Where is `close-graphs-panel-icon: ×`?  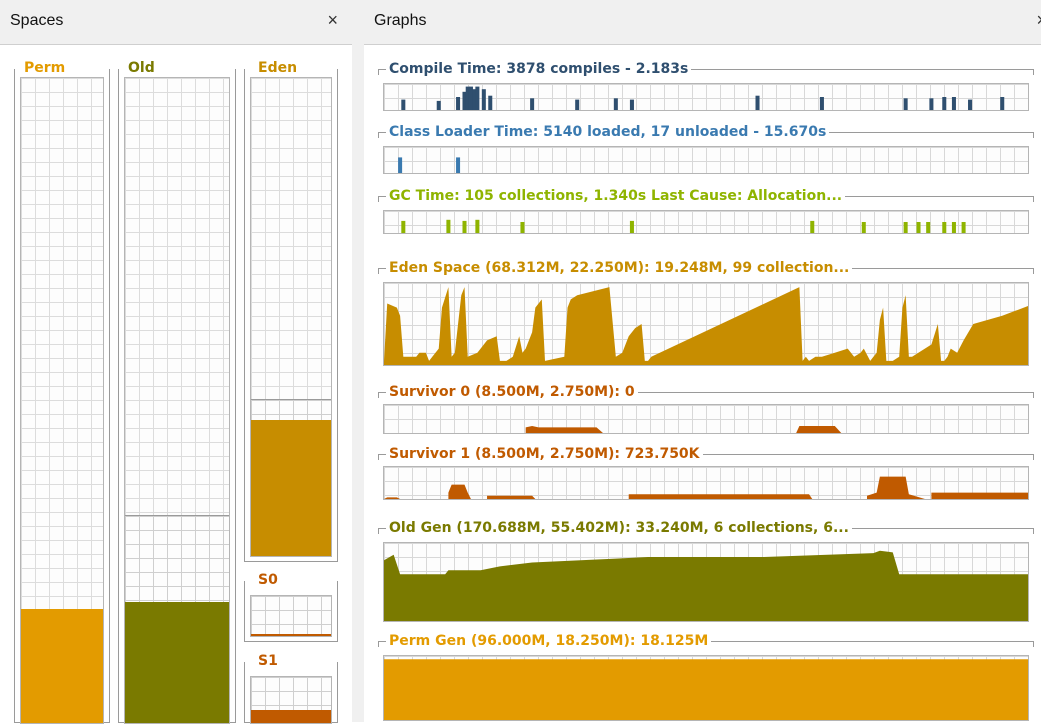 close-graphs-panel-icon: × is located at coordinates (1038, 20).